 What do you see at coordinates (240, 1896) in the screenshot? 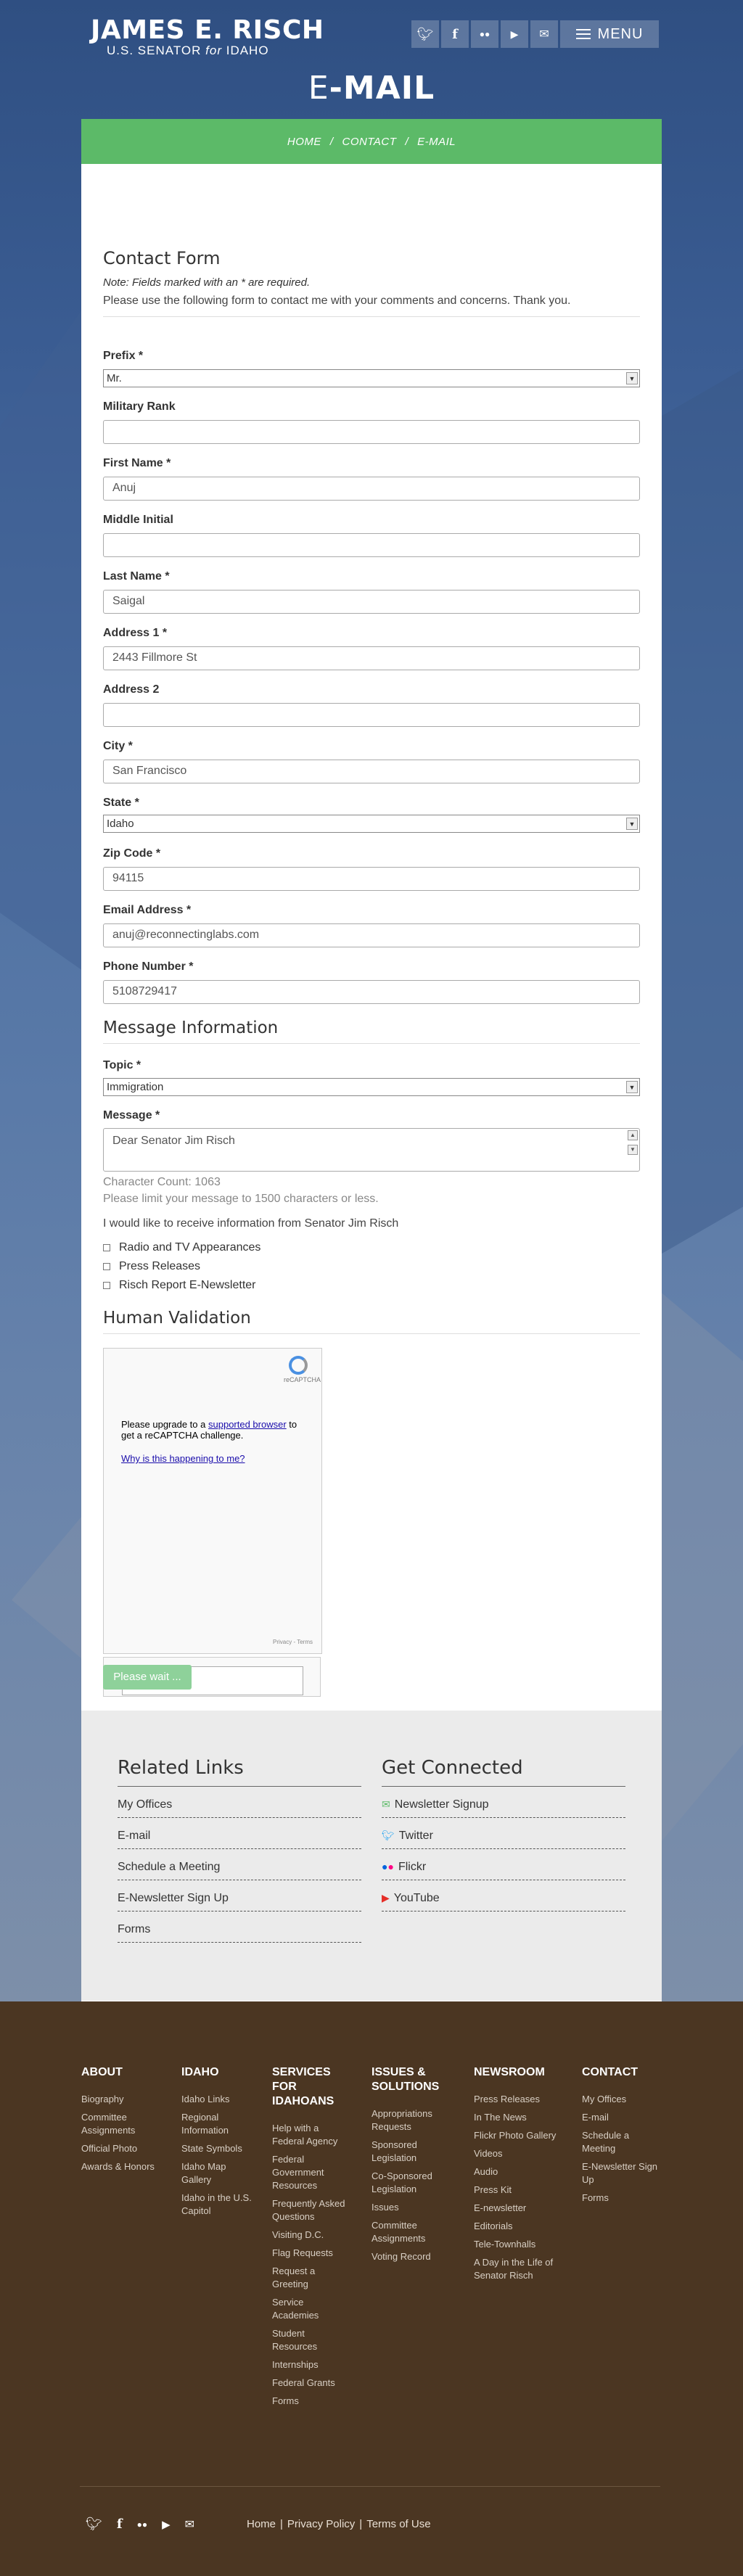
I see `related-link: E-Newsletter Sign Up` at bounding box center [240, 1896].